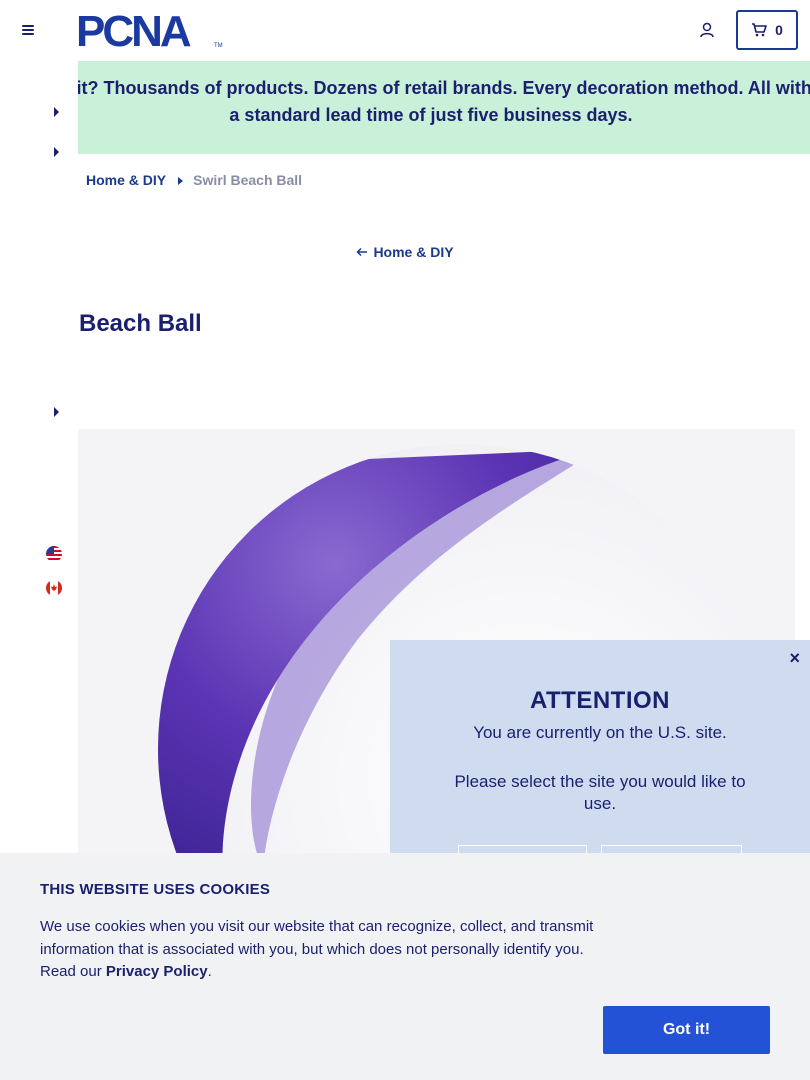 The width and height of the screenshot is (810, 1080). Describe the element at coordinates (686, 1030) in the screenshot. I see `accept-cookies-button: Got it!` at that location.